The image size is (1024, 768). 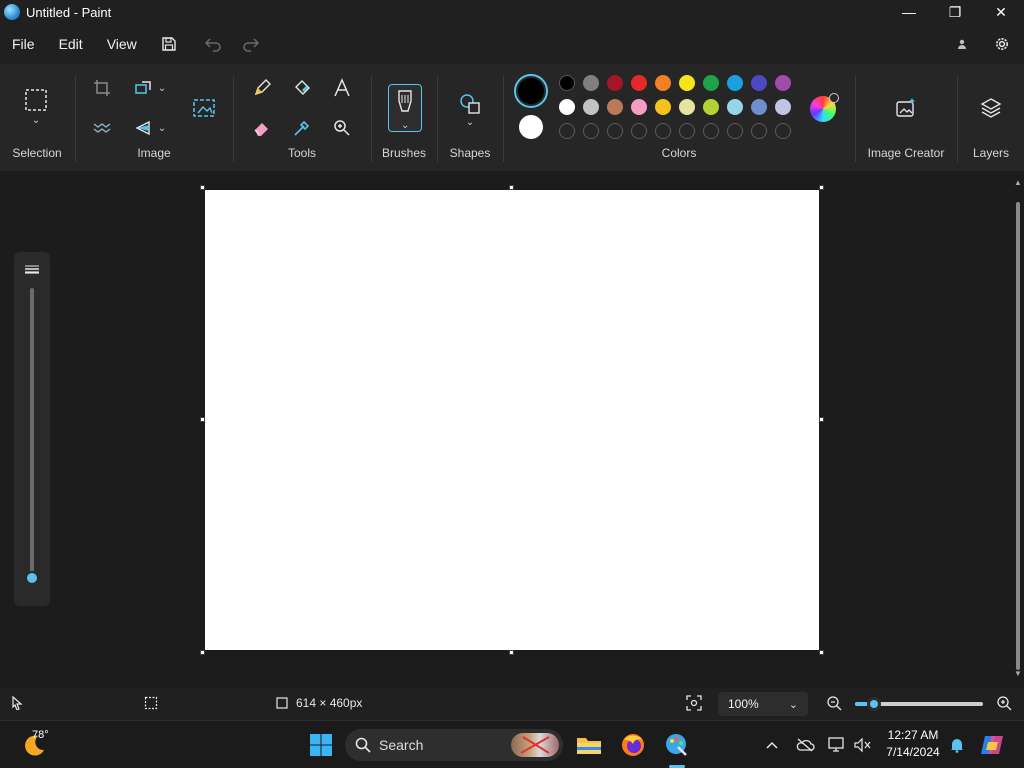 What do you see at coordinates (874, 704) in the screenshot?
I see `zoom-slider-thumb` at bounding box center [874, 704].